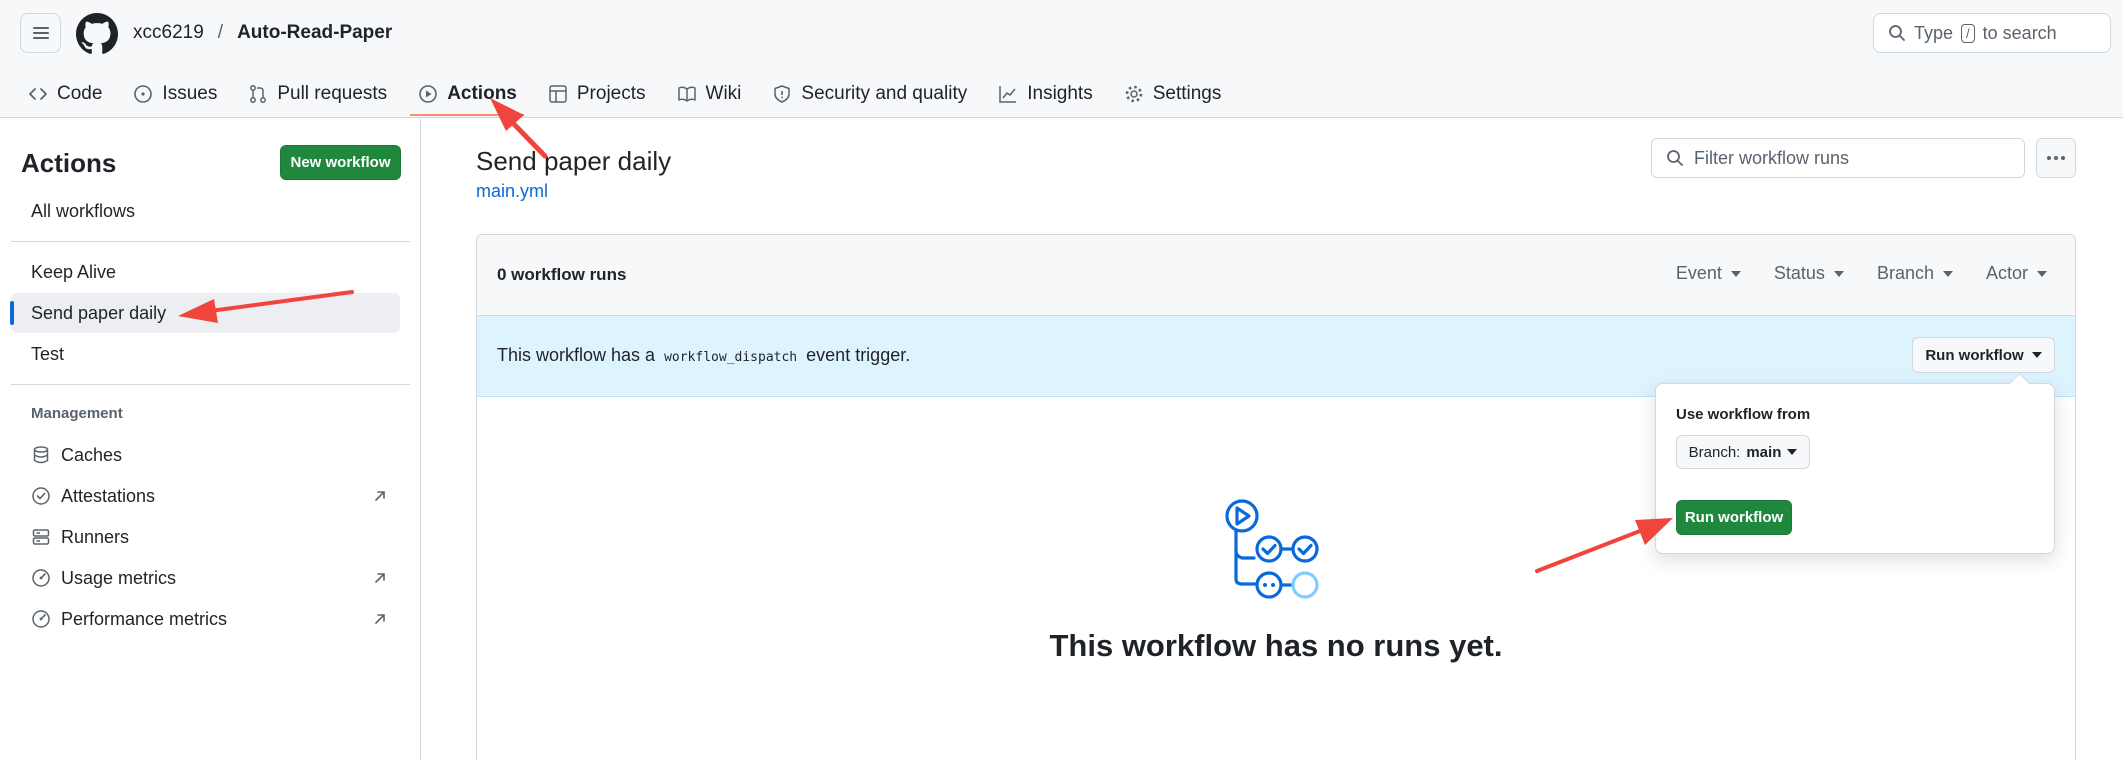 The image size is (2123, 760). What do you see at coordinates (512, 191) in the screenshot?
I see `workflow-file-link: main.yml` at bounding box center [512, 191].